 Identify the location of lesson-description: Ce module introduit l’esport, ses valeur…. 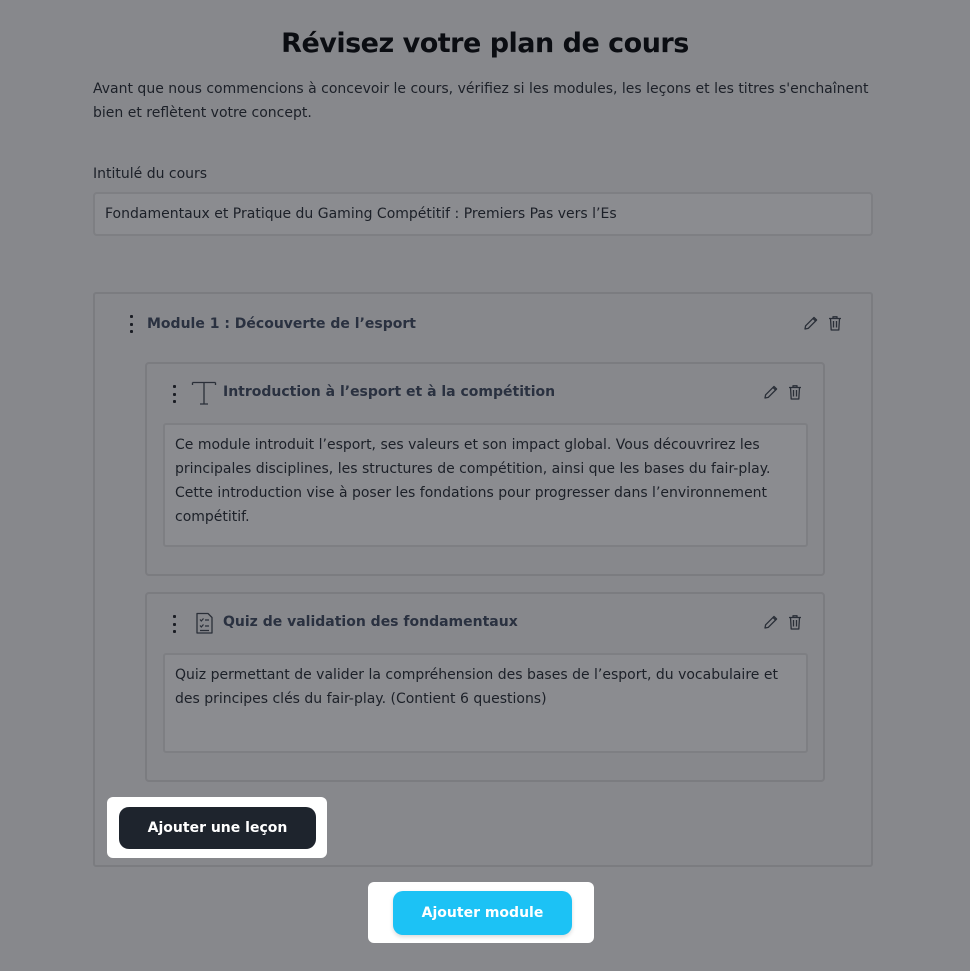
(485, 485).